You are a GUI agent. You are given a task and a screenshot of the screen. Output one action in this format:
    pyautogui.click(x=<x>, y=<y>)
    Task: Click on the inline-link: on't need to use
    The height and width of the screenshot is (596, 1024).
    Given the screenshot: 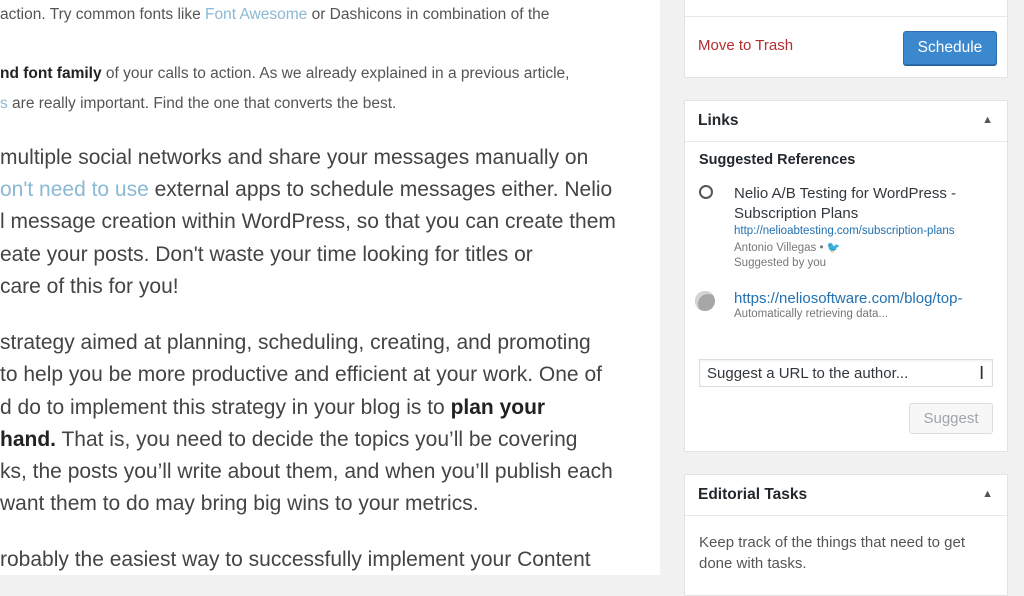 What is the action you would take?
    pyautogui.click(x=74, y=189)
    